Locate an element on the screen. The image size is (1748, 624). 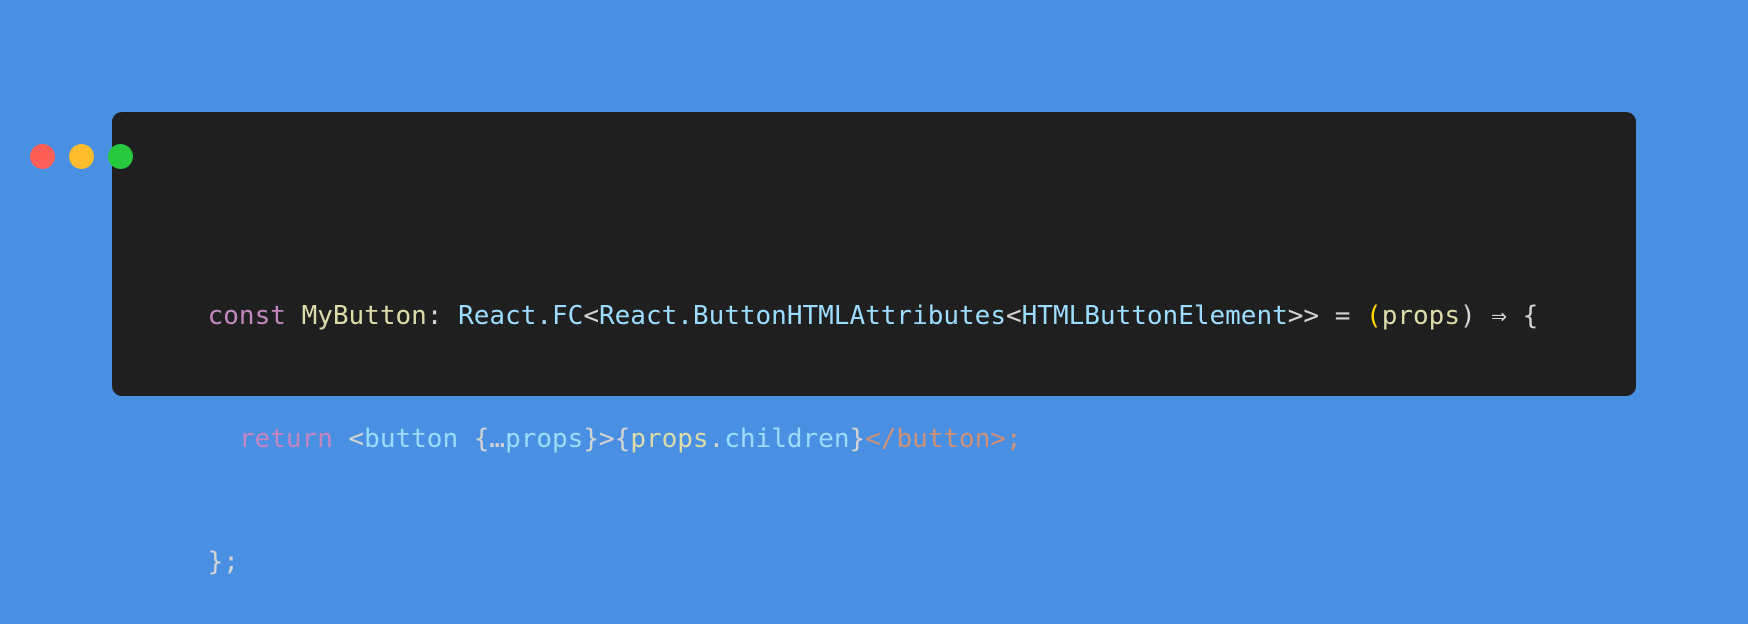
code-token: MyButton is located at coordinates (364, 316).